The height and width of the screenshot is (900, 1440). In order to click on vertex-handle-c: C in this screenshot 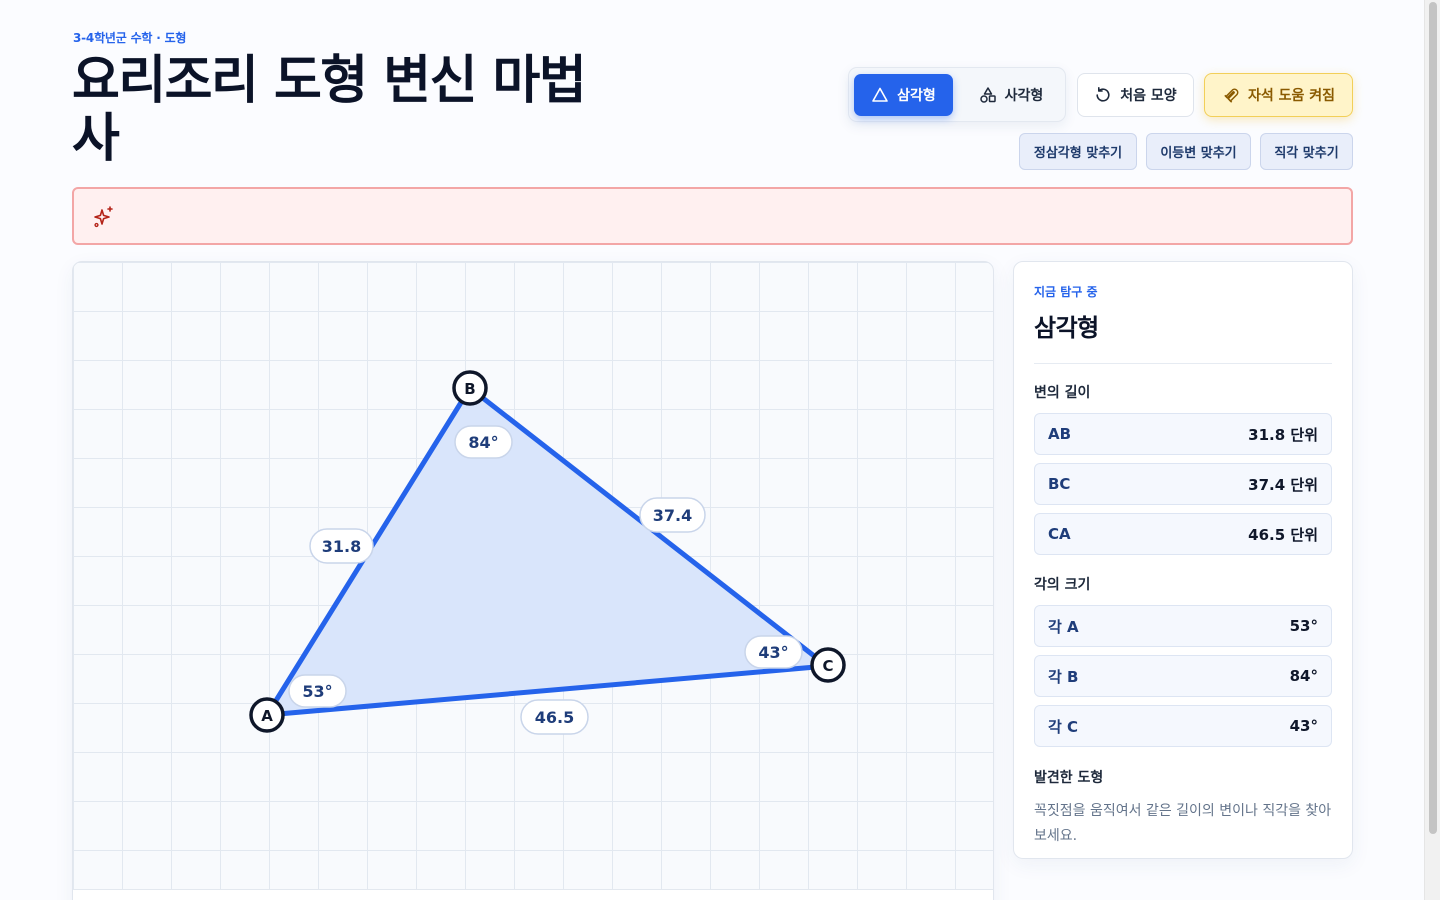, I will do `click(828, 665)`.